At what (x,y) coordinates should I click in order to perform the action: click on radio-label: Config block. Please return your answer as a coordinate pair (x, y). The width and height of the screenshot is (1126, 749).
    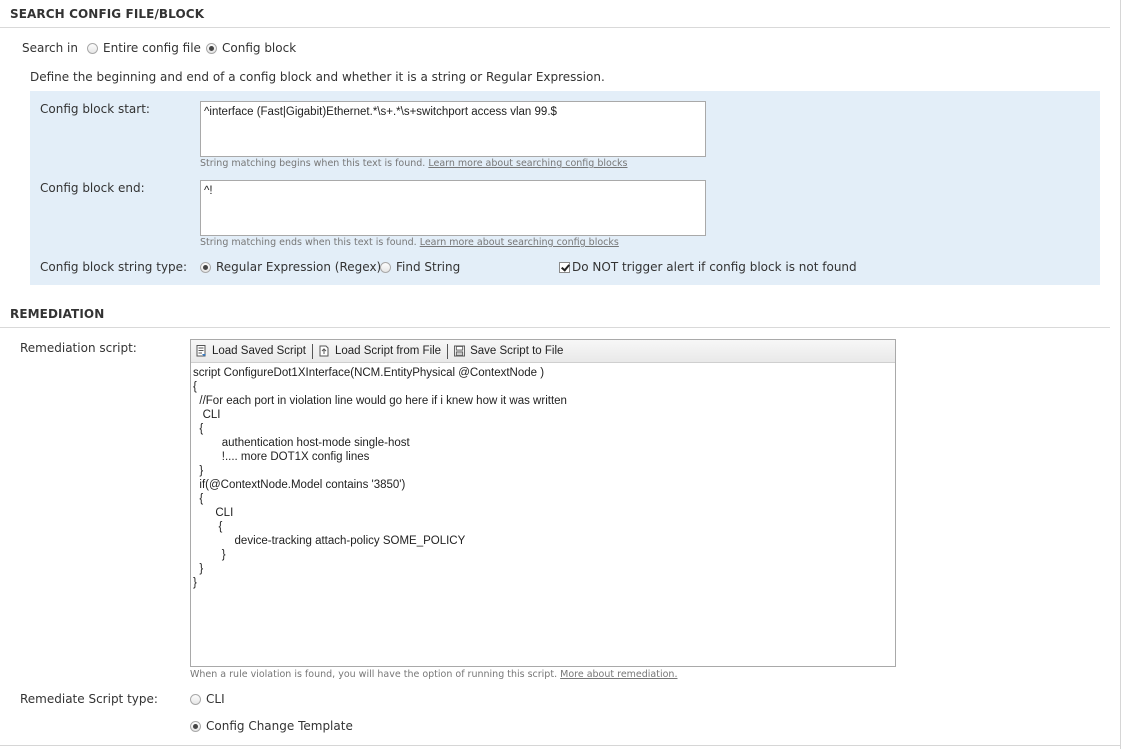
    Looking at the image, I should click on (259, 48).